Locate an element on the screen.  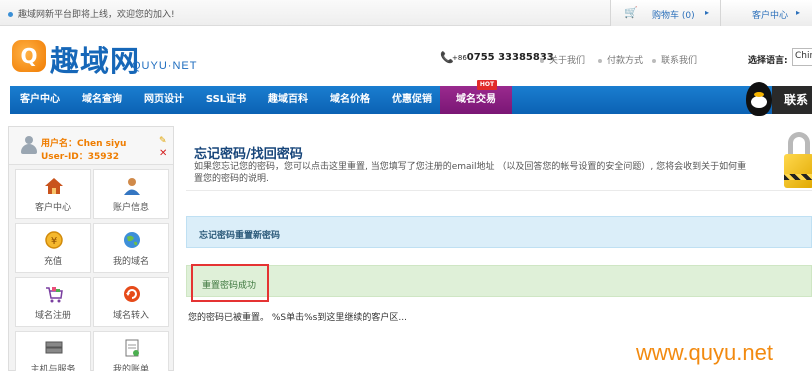
payment-methods-link: 付款方式 is located at coordinates (620, 59).